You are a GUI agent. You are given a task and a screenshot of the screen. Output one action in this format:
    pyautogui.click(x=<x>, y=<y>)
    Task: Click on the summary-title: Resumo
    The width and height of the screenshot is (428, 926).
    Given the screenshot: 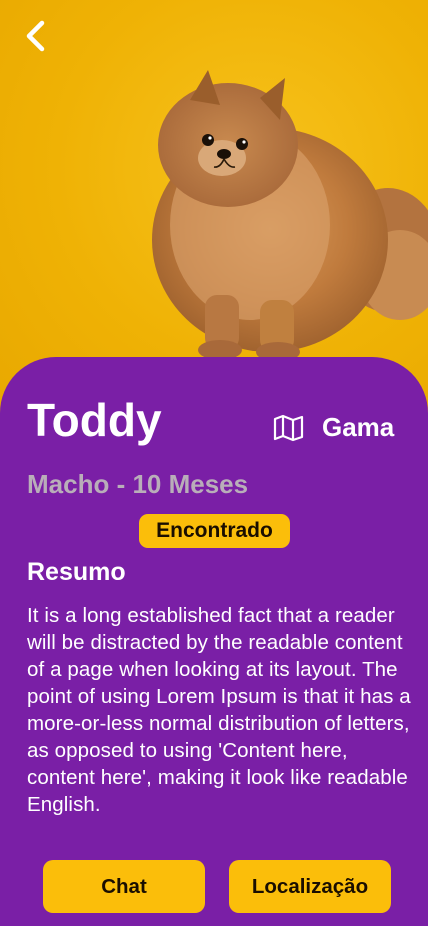 What is the action you would take?
    pyautogui.click(x=76, y=572)
    